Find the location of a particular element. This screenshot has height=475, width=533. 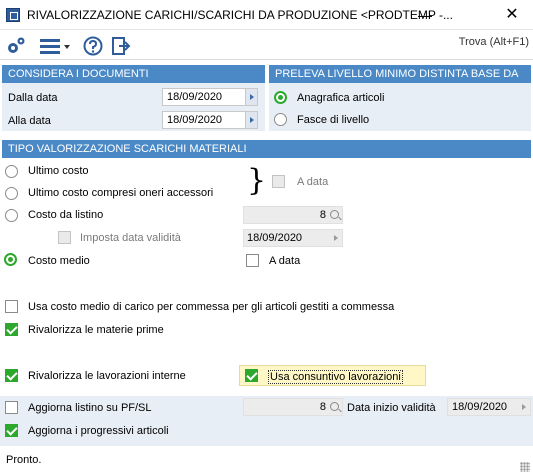

usa-consuntivo-label: Usa consuntivo lavorazioni is located at coordinates (335, 377).